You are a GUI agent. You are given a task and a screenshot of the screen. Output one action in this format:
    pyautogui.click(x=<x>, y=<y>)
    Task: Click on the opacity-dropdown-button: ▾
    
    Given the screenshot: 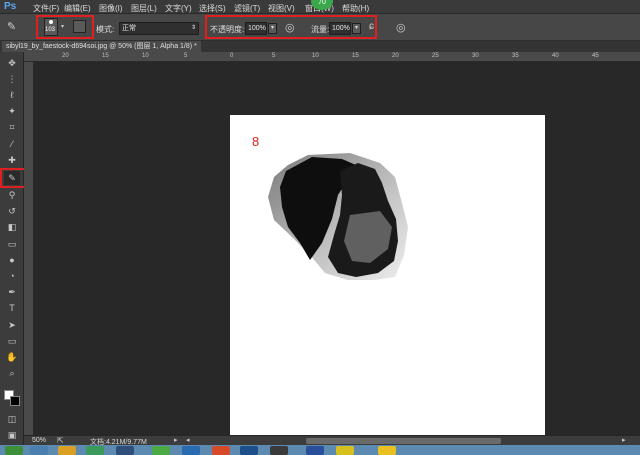 What is the action you would take?
    pyautogui.click(x=272, y=28)
    